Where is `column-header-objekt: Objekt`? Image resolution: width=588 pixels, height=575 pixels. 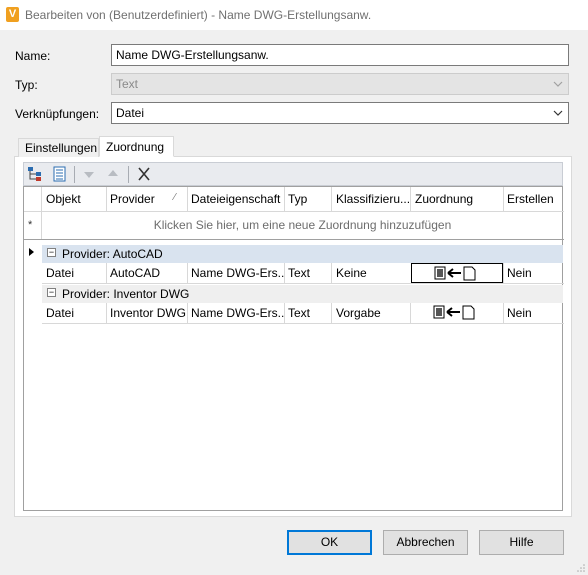
column-header-objekt: Objekt is located at coordinates (74, 199).